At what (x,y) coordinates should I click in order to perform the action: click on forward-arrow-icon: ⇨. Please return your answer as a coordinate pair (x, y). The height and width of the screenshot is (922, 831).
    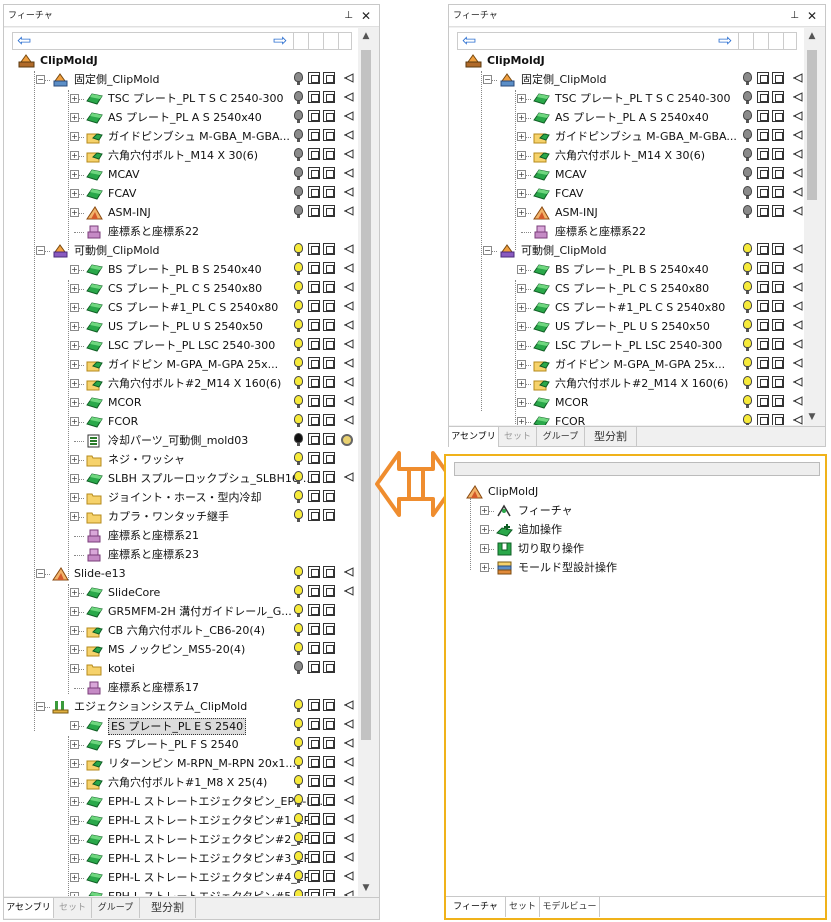
    Looking at the image, I should click on (280, 41).